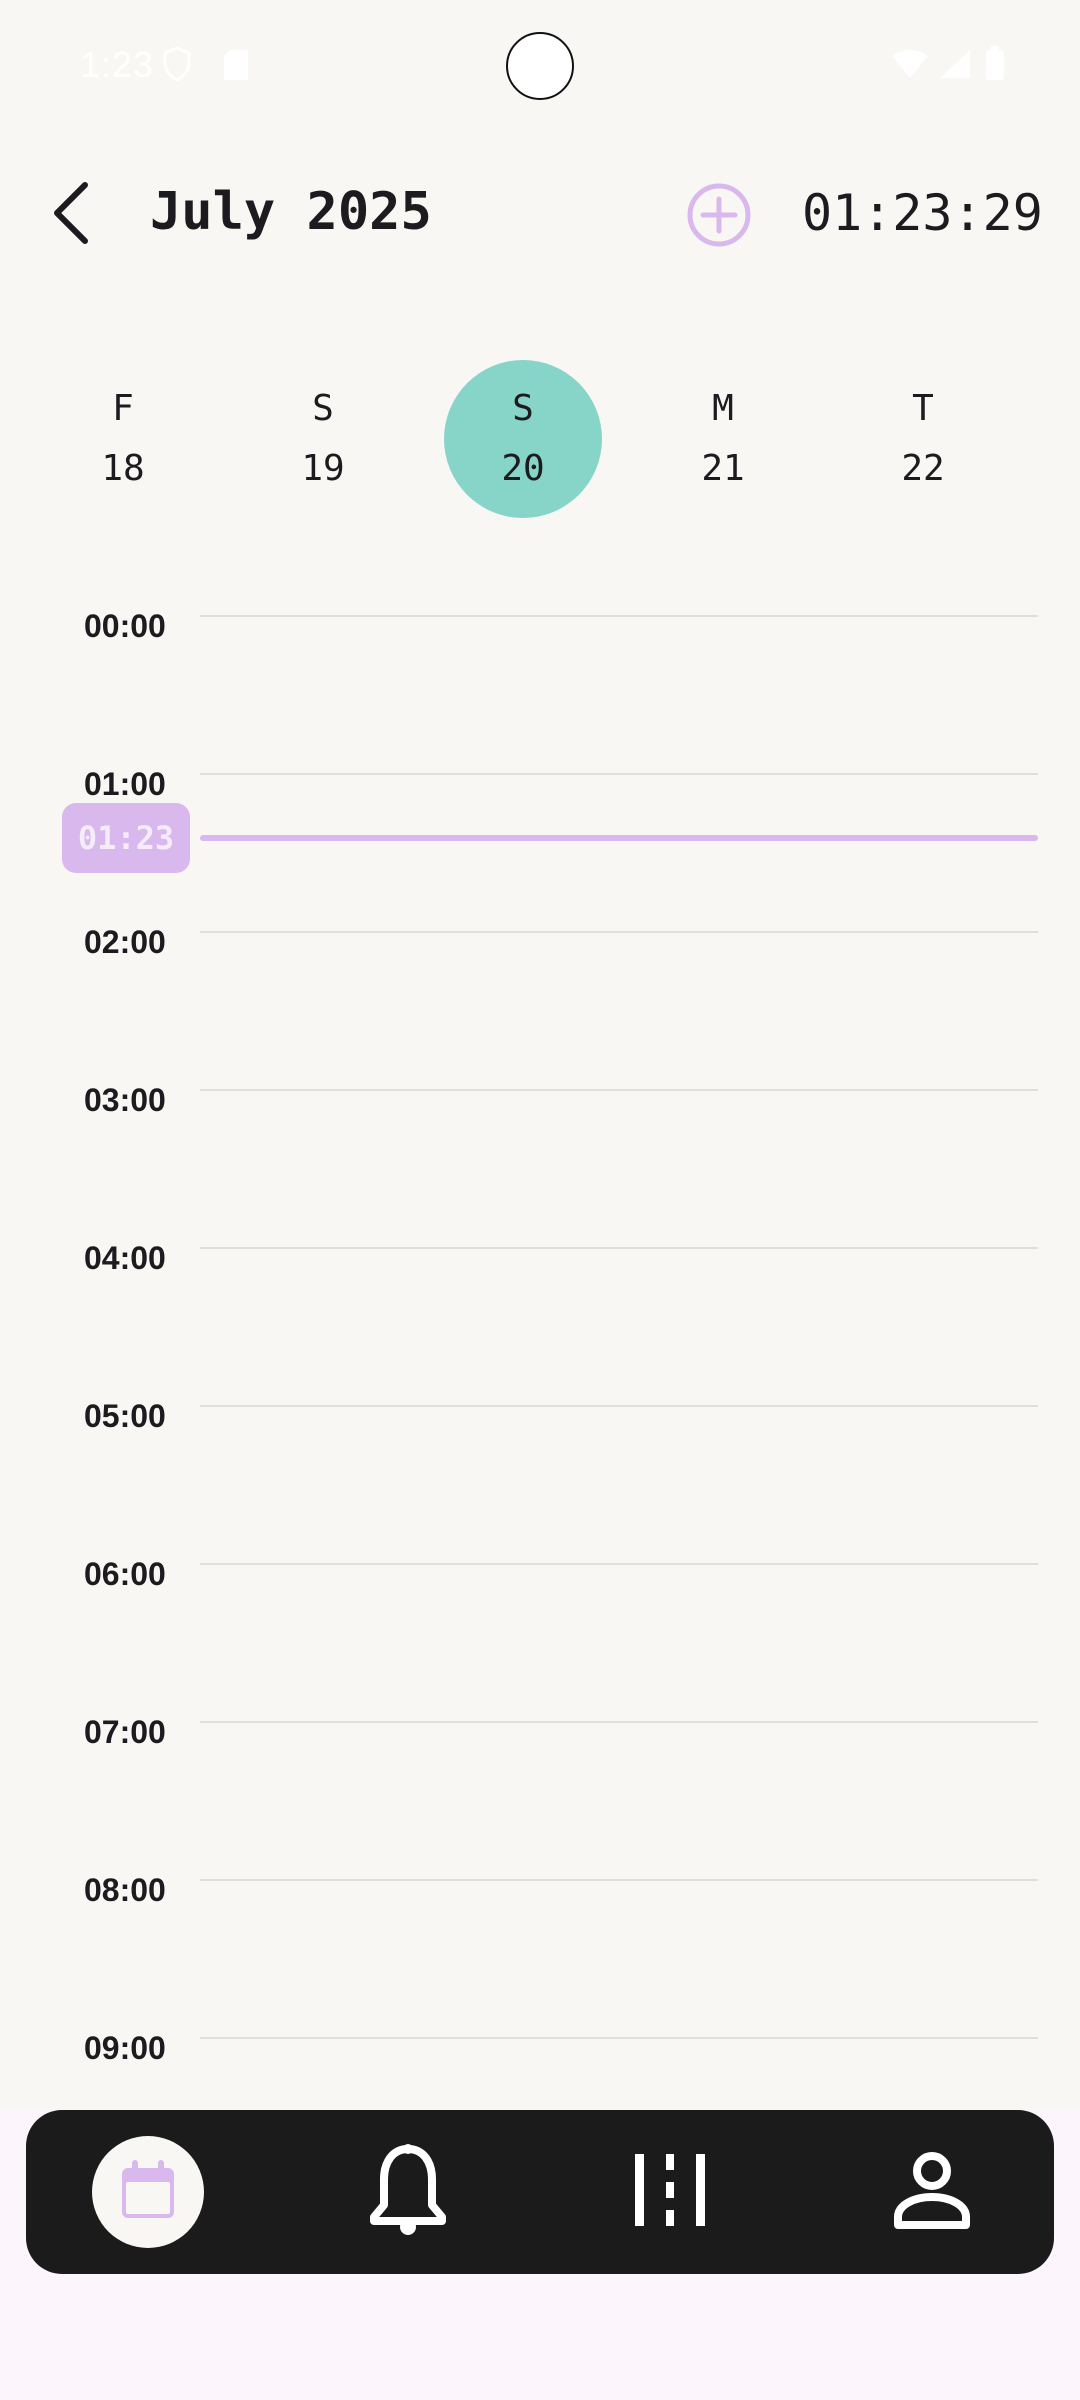  I want to click on hour-label: 08:00, so click(125, 1890).